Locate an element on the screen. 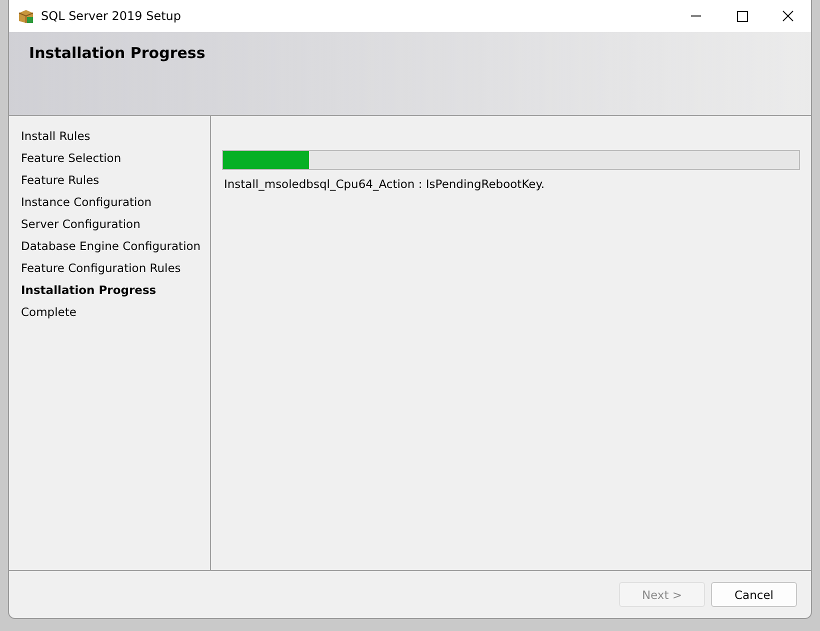 This screenshot has width=820, height=631. window-title: SQL Server 2019 Setup is located at coordinates (111, 16).